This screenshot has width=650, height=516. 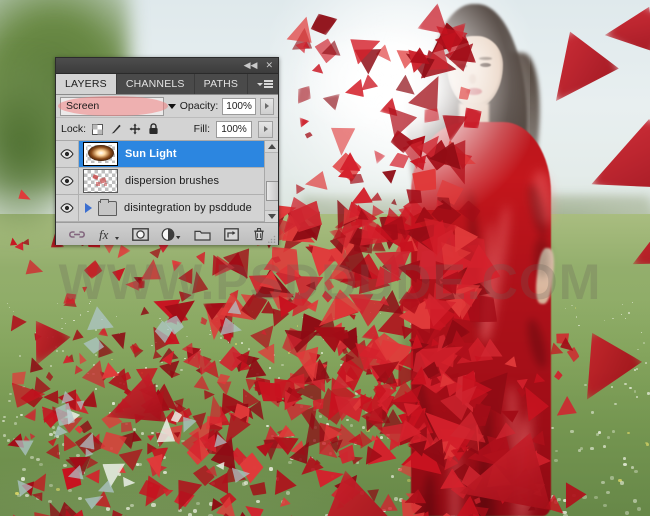 I want to click on new-group-icon, so click(x=202, y=234).